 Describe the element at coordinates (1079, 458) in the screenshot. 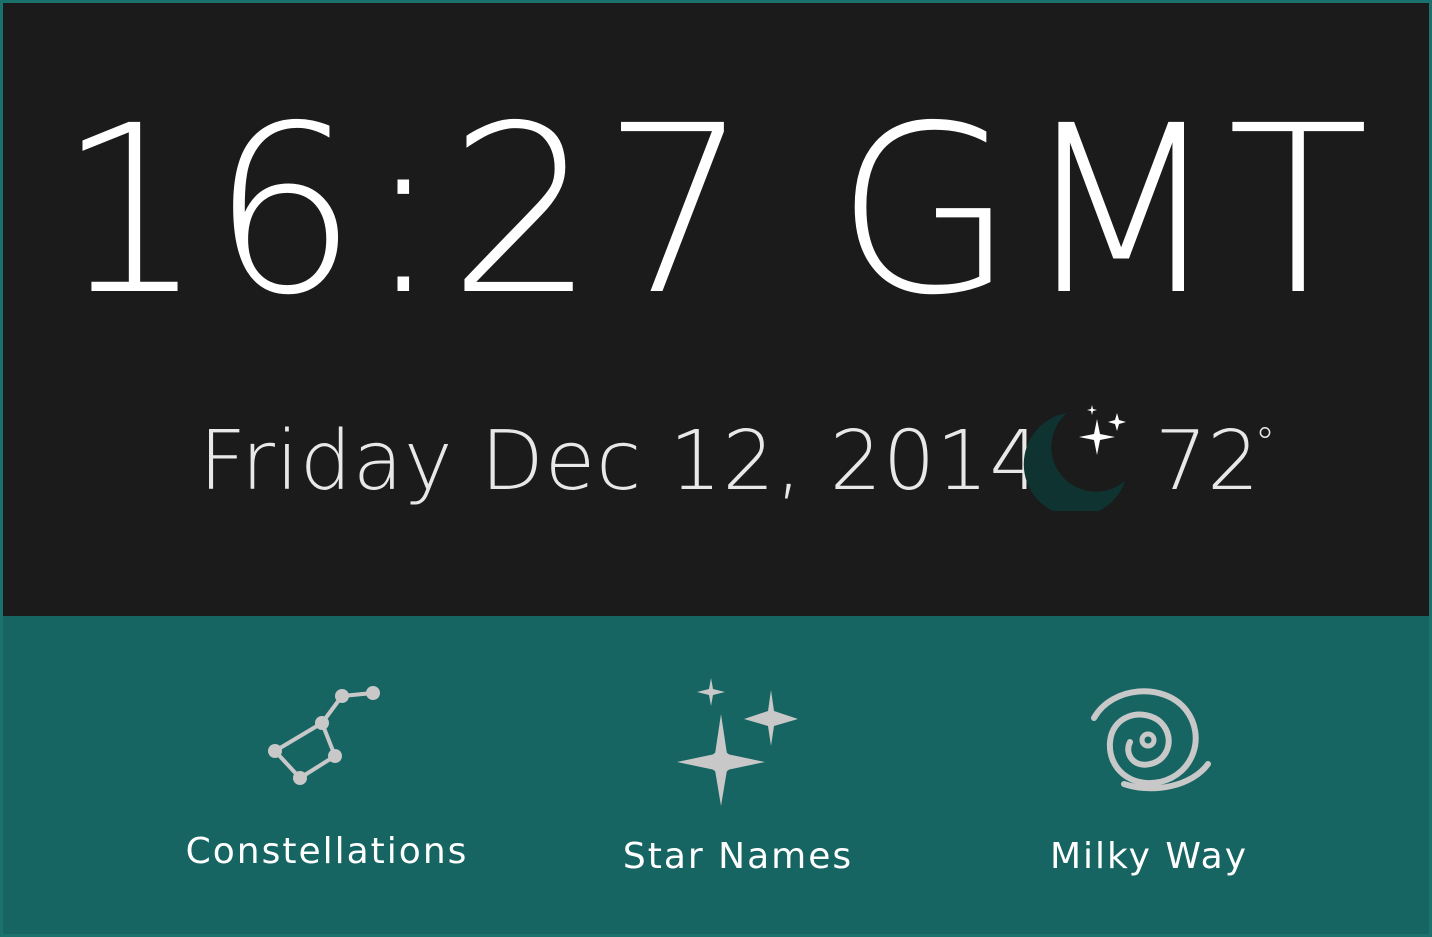

I see `moon-stars-icon` at that location.